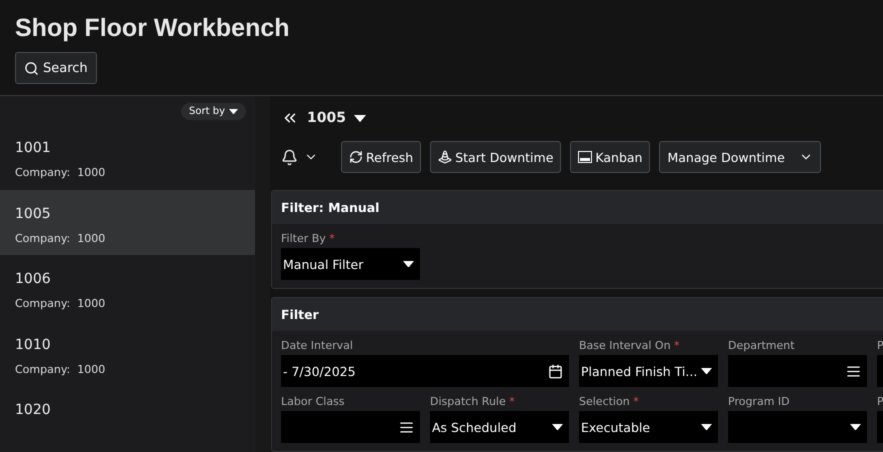 This screenshot has height=452, width=883. What do you see at coordinates (153, 28) in the screenshot?
I see `page-title: Shop Floor Workbench` at bounding box center [153, 28].